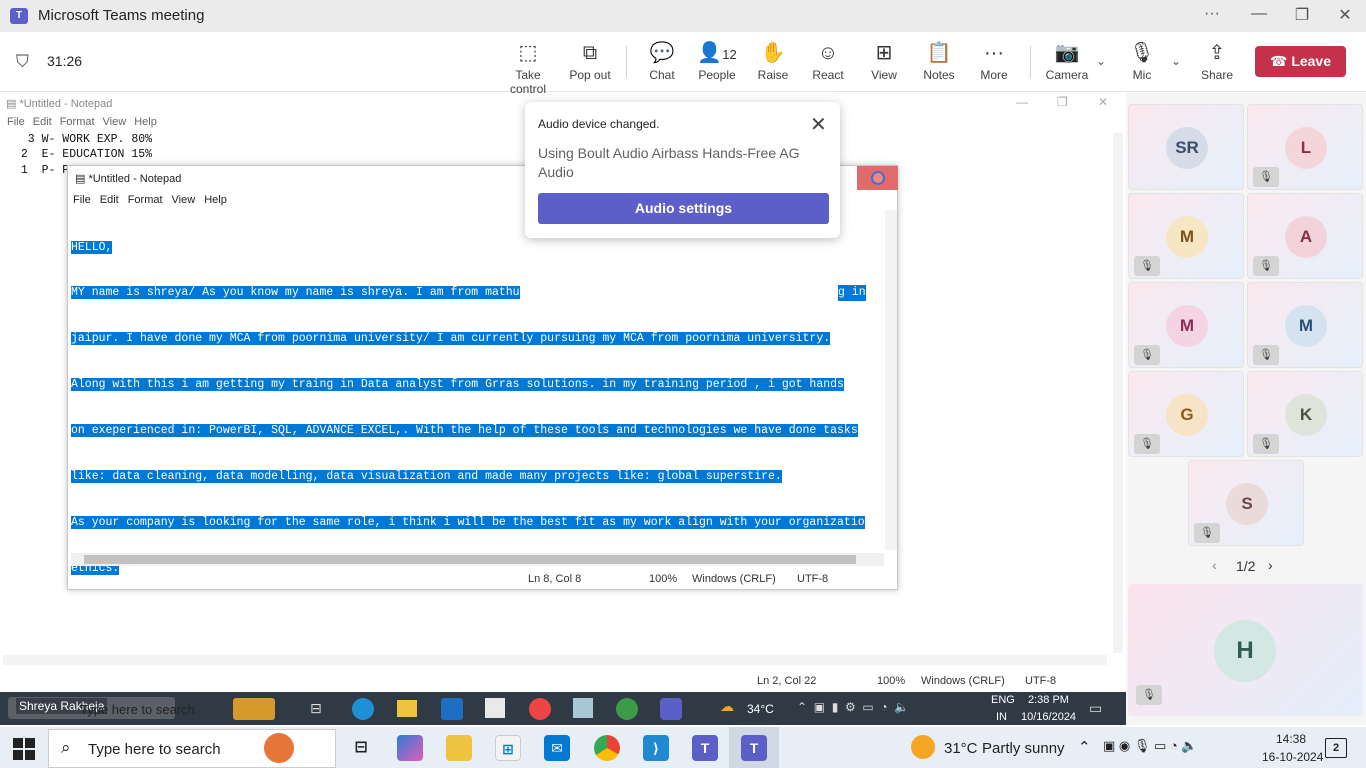 Image resolution: width=1366 pixels, height=768 pixels. What do you see at coordinates (1259, 14) in the screenshot?
I see `minimize-button: —` at bounding box center [1259, 14].